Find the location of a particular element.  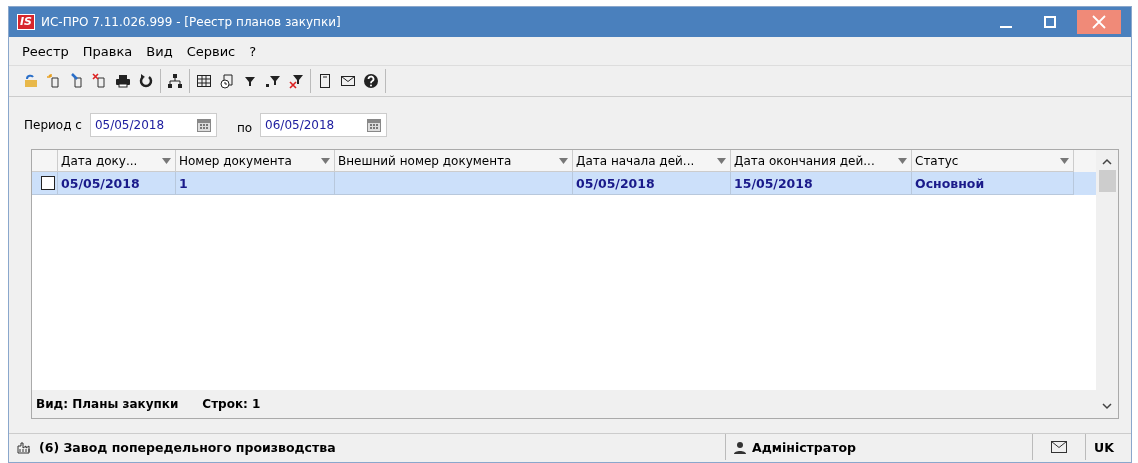

language-indicator: UK is located at coordinates (1104, 447).